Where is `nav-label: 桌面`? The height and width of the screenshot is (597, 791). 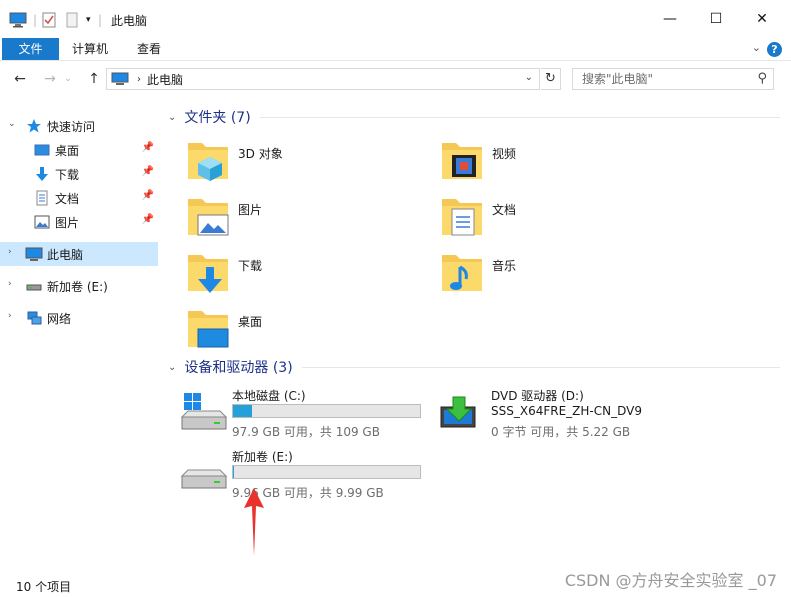
nav-label: 桌面 is located at coordinates (67, 151).